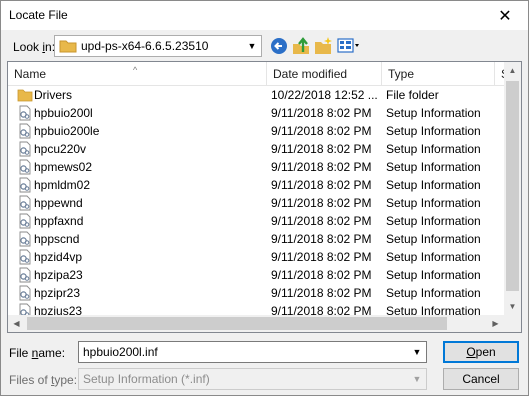  Describe the element at coordinates (62, 185) in the screenshot. I see `file-name-cell: hpmldm02` at that location.